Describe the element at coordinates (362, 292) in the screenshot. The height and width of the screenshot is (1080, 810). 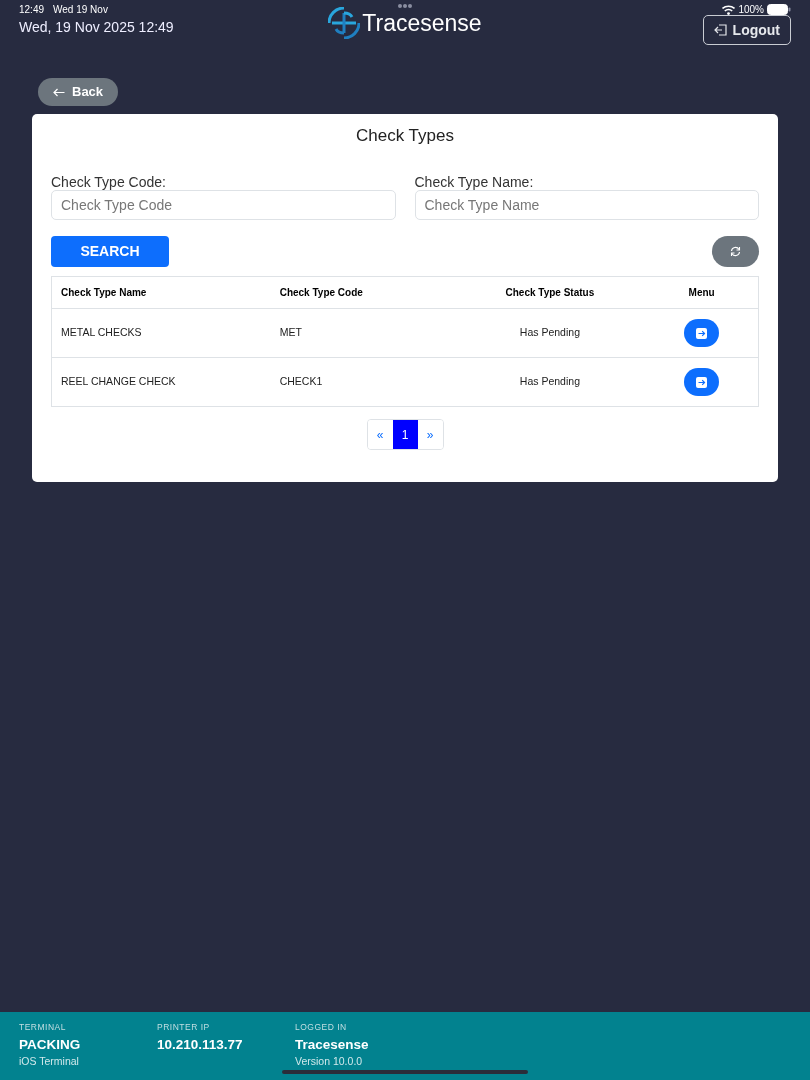
I see `column-header: Check Type Code` at that location.